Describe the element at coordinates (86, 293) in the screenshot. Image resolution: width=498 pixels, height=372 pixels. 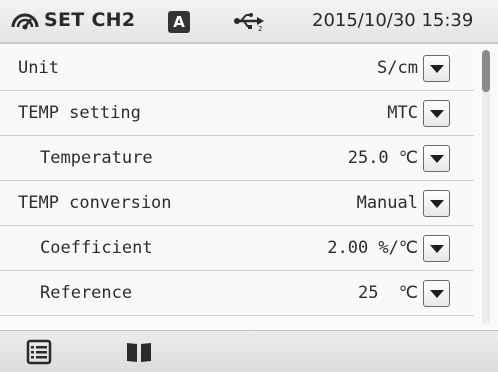
I see `setting-label: Reference` at that location.